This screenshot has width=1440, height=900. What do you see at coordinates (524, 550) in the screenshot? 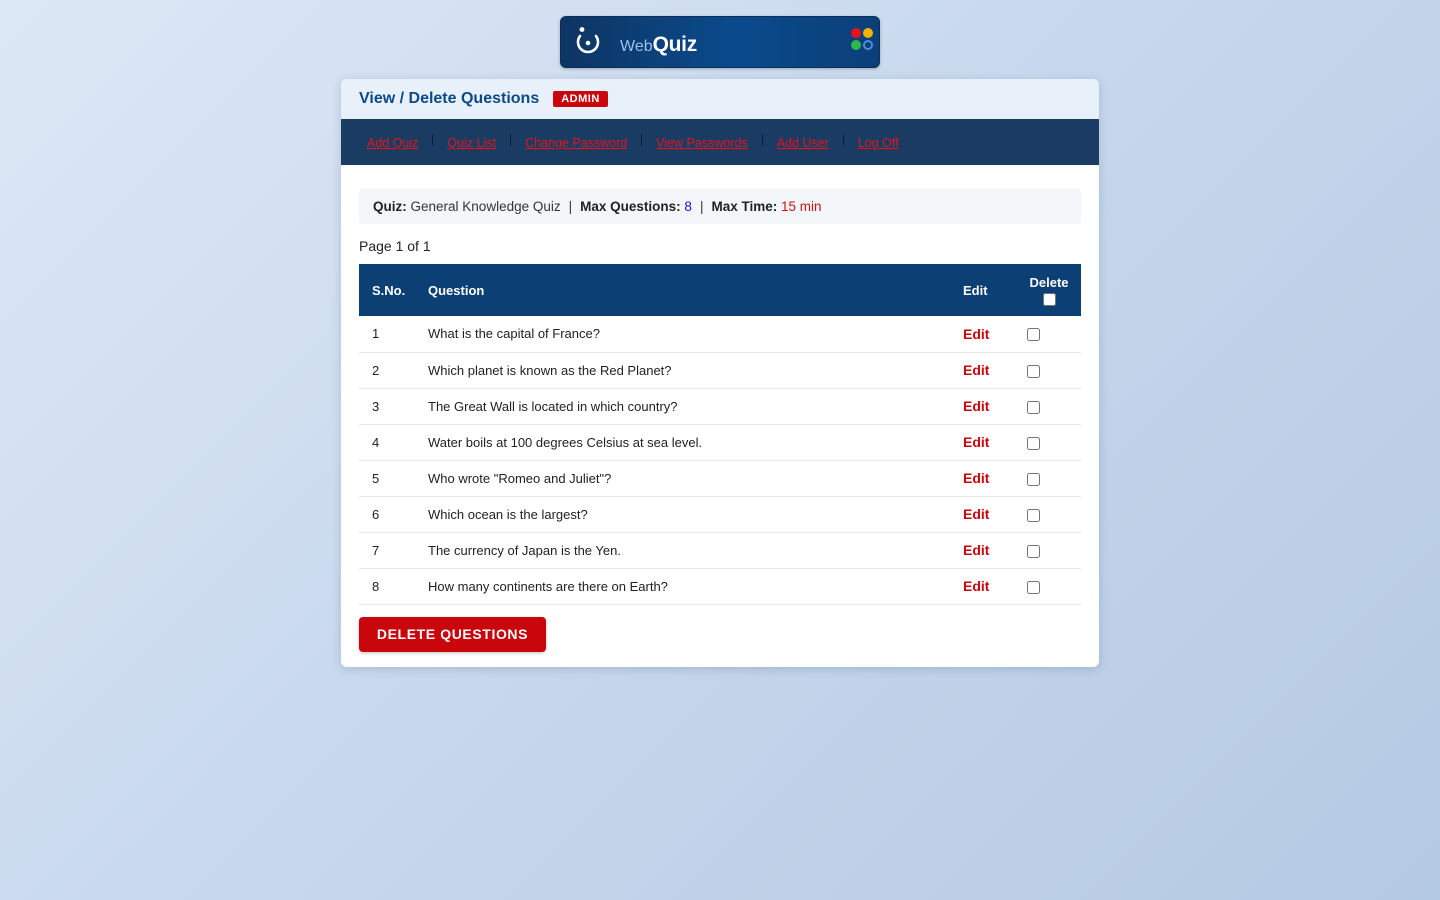
I see `row-question: The currency of Japan is the Yen.` at bounding box center [524, 550].